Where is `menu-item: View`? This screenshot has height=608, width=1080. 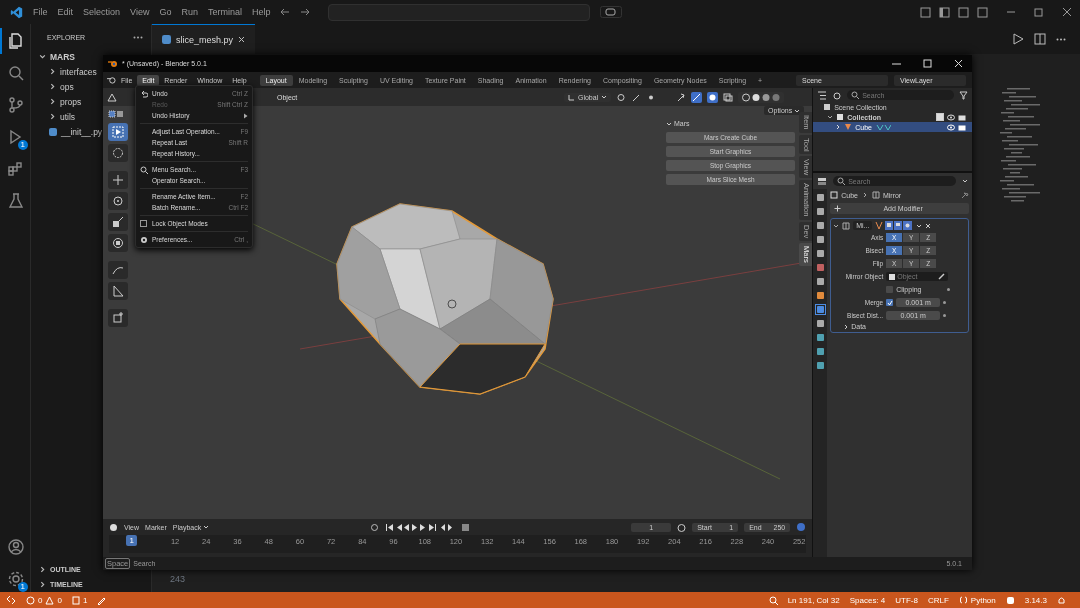 menu-item: View is located at coordinates (140, 12).